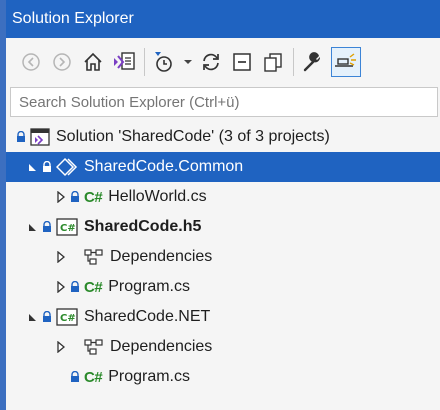 The image size is (440, 410). I want to click on tree-row-sharedcode-h5: C# SharedCode.h5, so click(223, 227).